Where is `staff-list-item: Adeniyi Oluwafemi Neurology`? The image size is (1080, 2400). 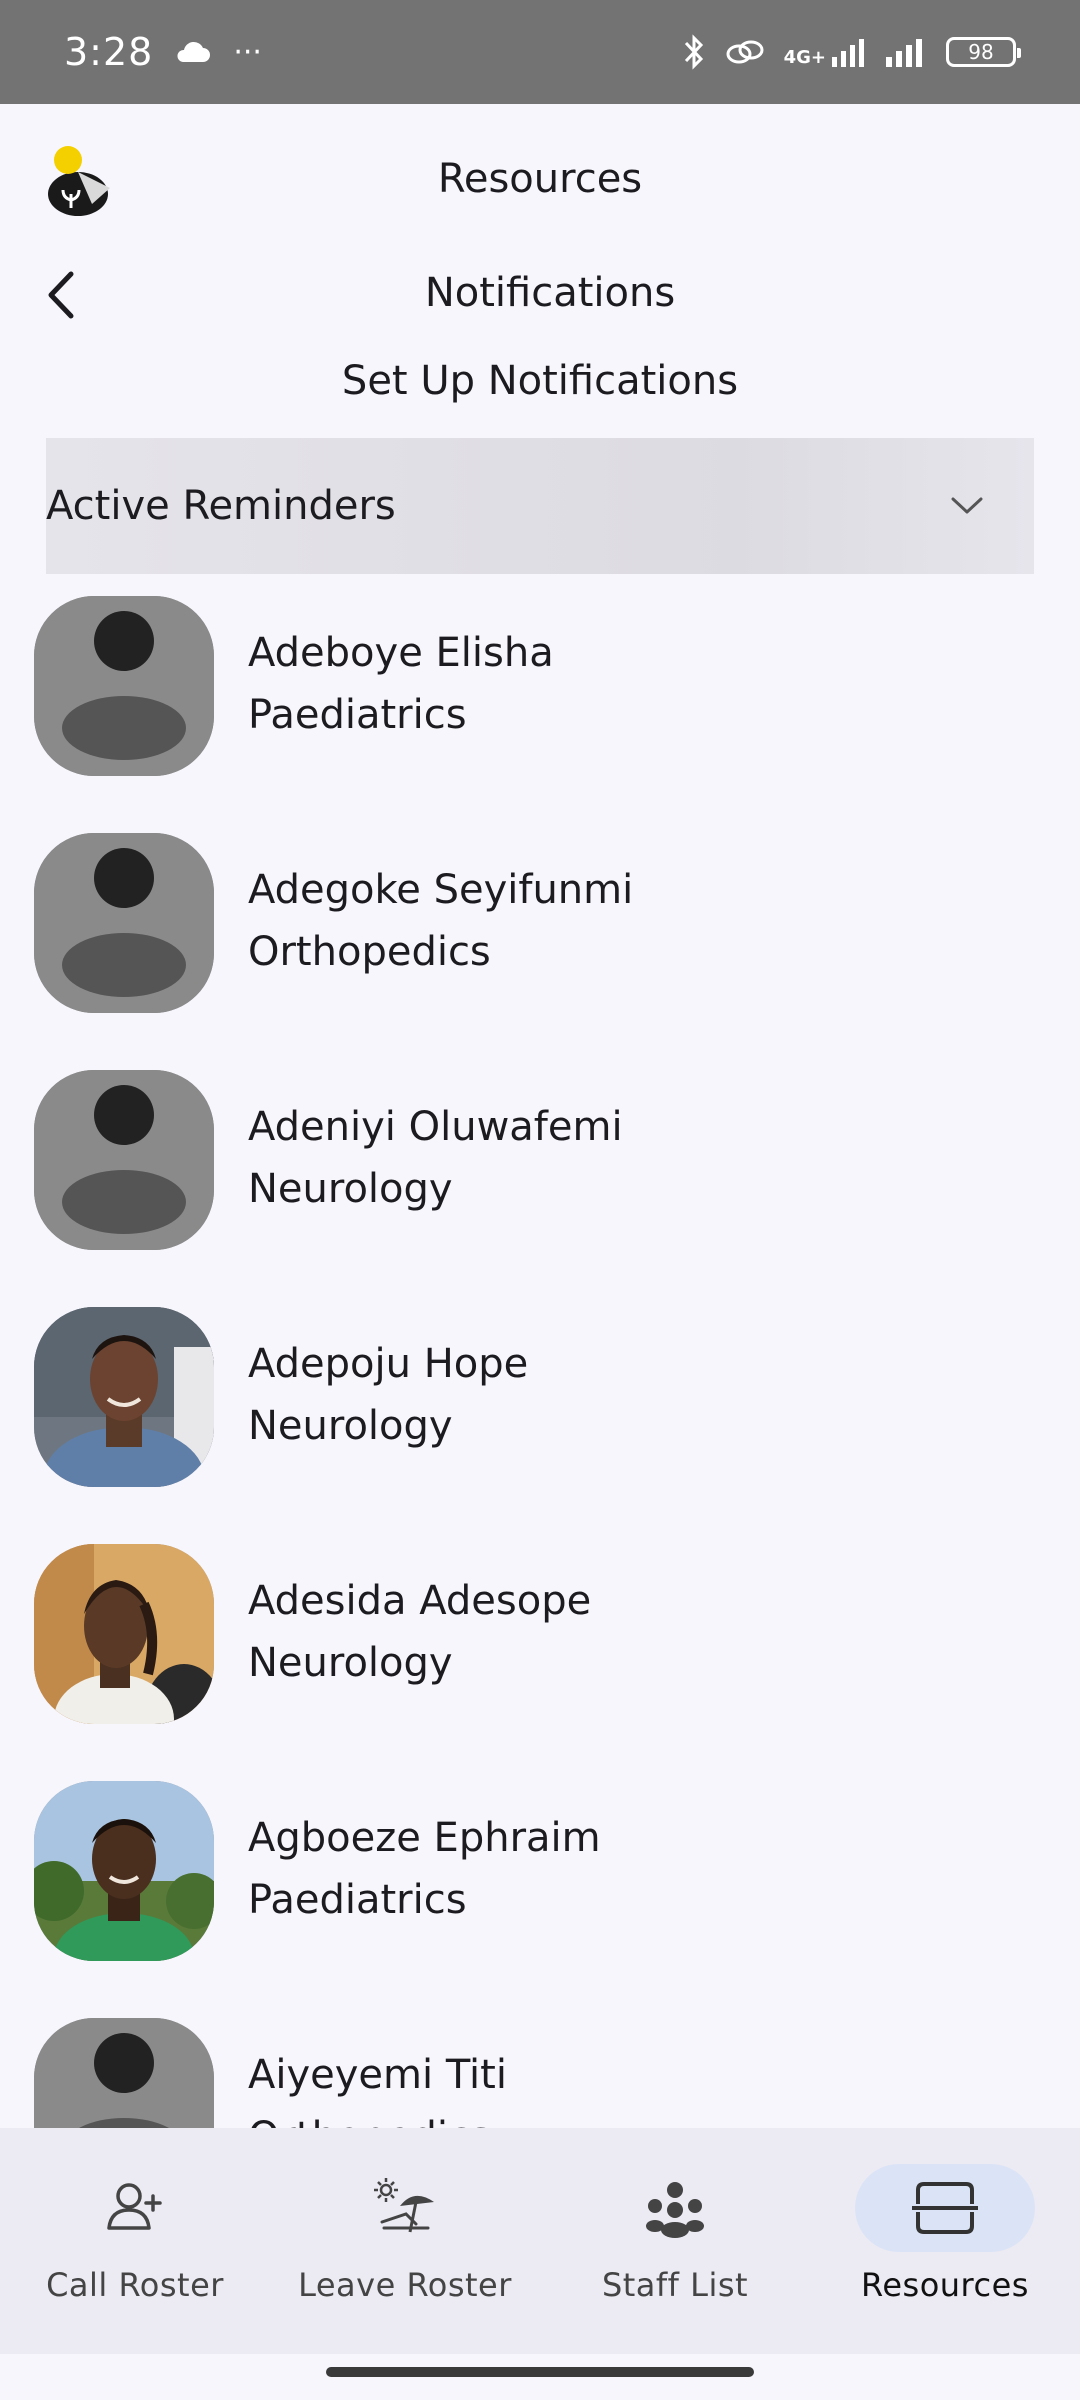 staff-list-item: Adeniyi Oluwafemi Neurology is located at coordinates (540, 1170).